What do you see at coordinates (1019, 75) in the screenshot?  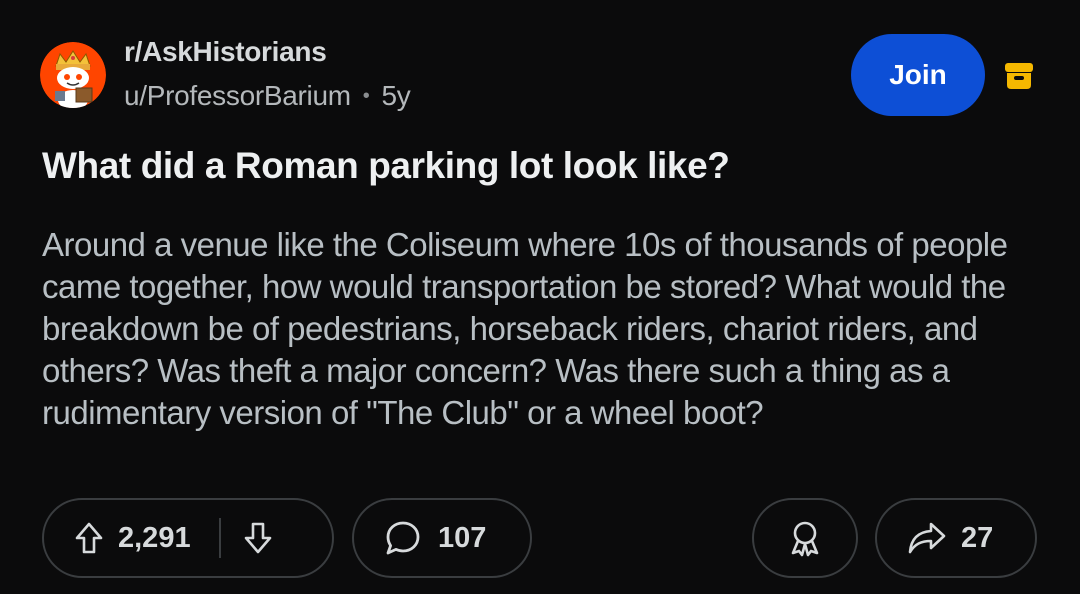 I see `archive-icon` at bounding box center [1019, 75].